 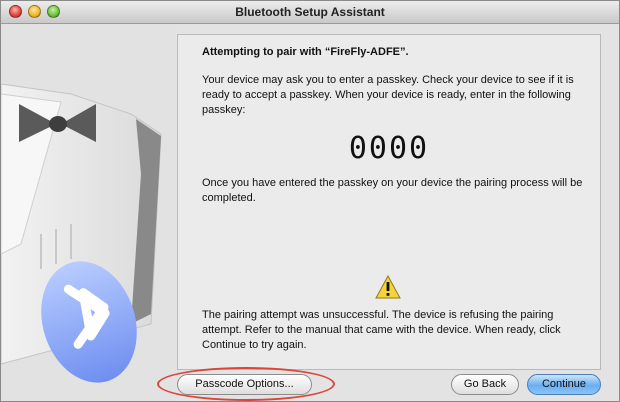 I want to click on pairing-heading: Attempting to pair with “FireFly-ADFE”., so click(x=305, y=52).